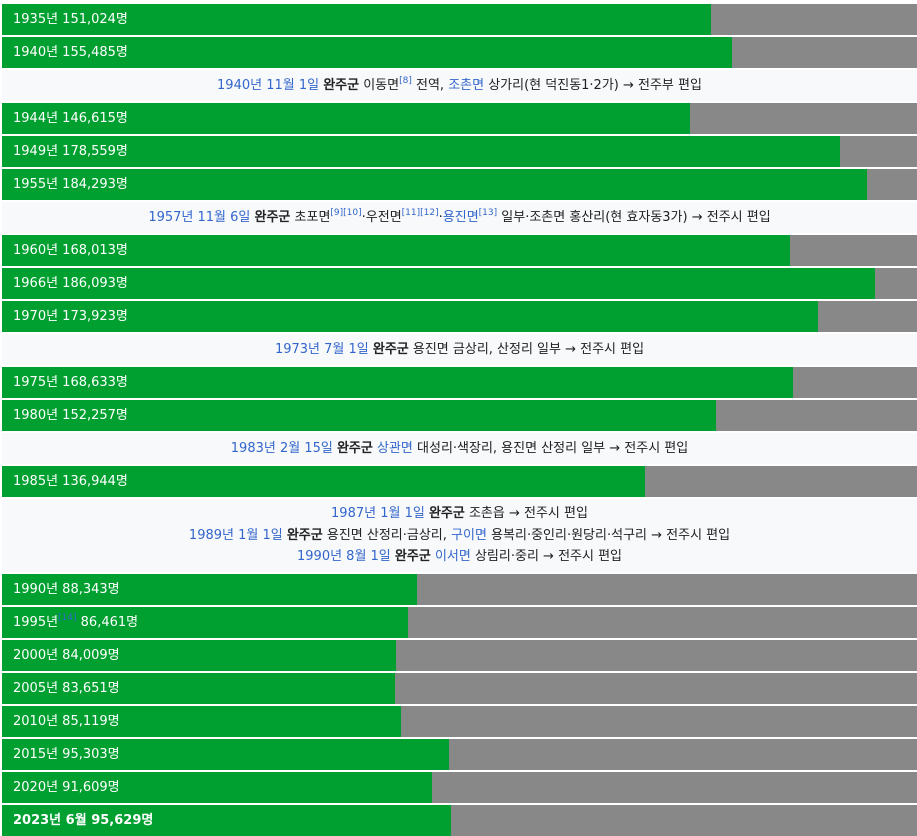 This screenshot has width=917, height=836. I want to click on bar-label: 2023년 6월 95,629명, so click(83, 820).